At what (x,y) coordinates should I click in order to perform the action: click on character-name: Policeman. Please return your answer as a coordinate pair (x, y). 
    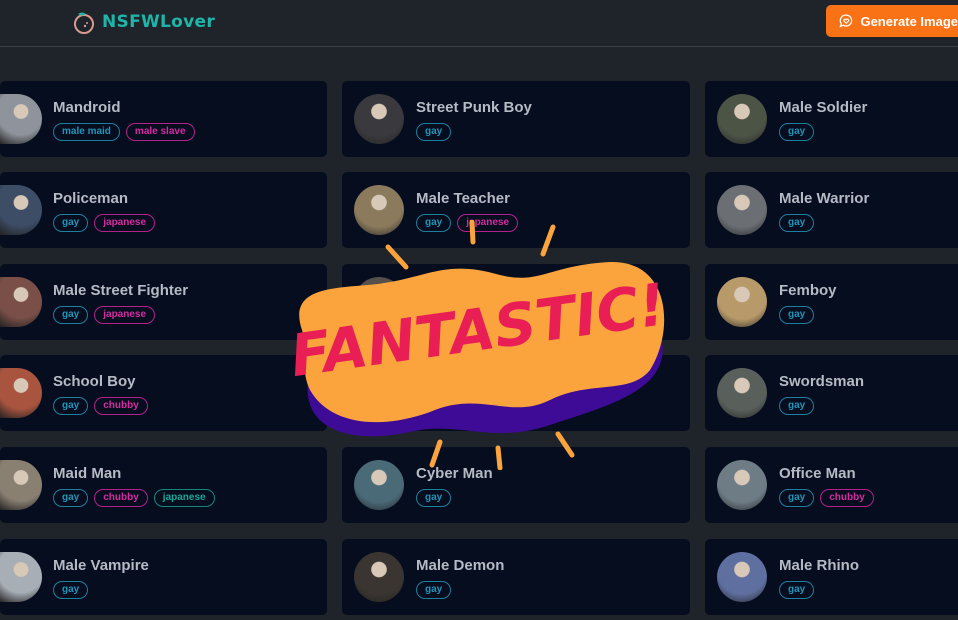
    Looking at the image, I should click on (91, 198).